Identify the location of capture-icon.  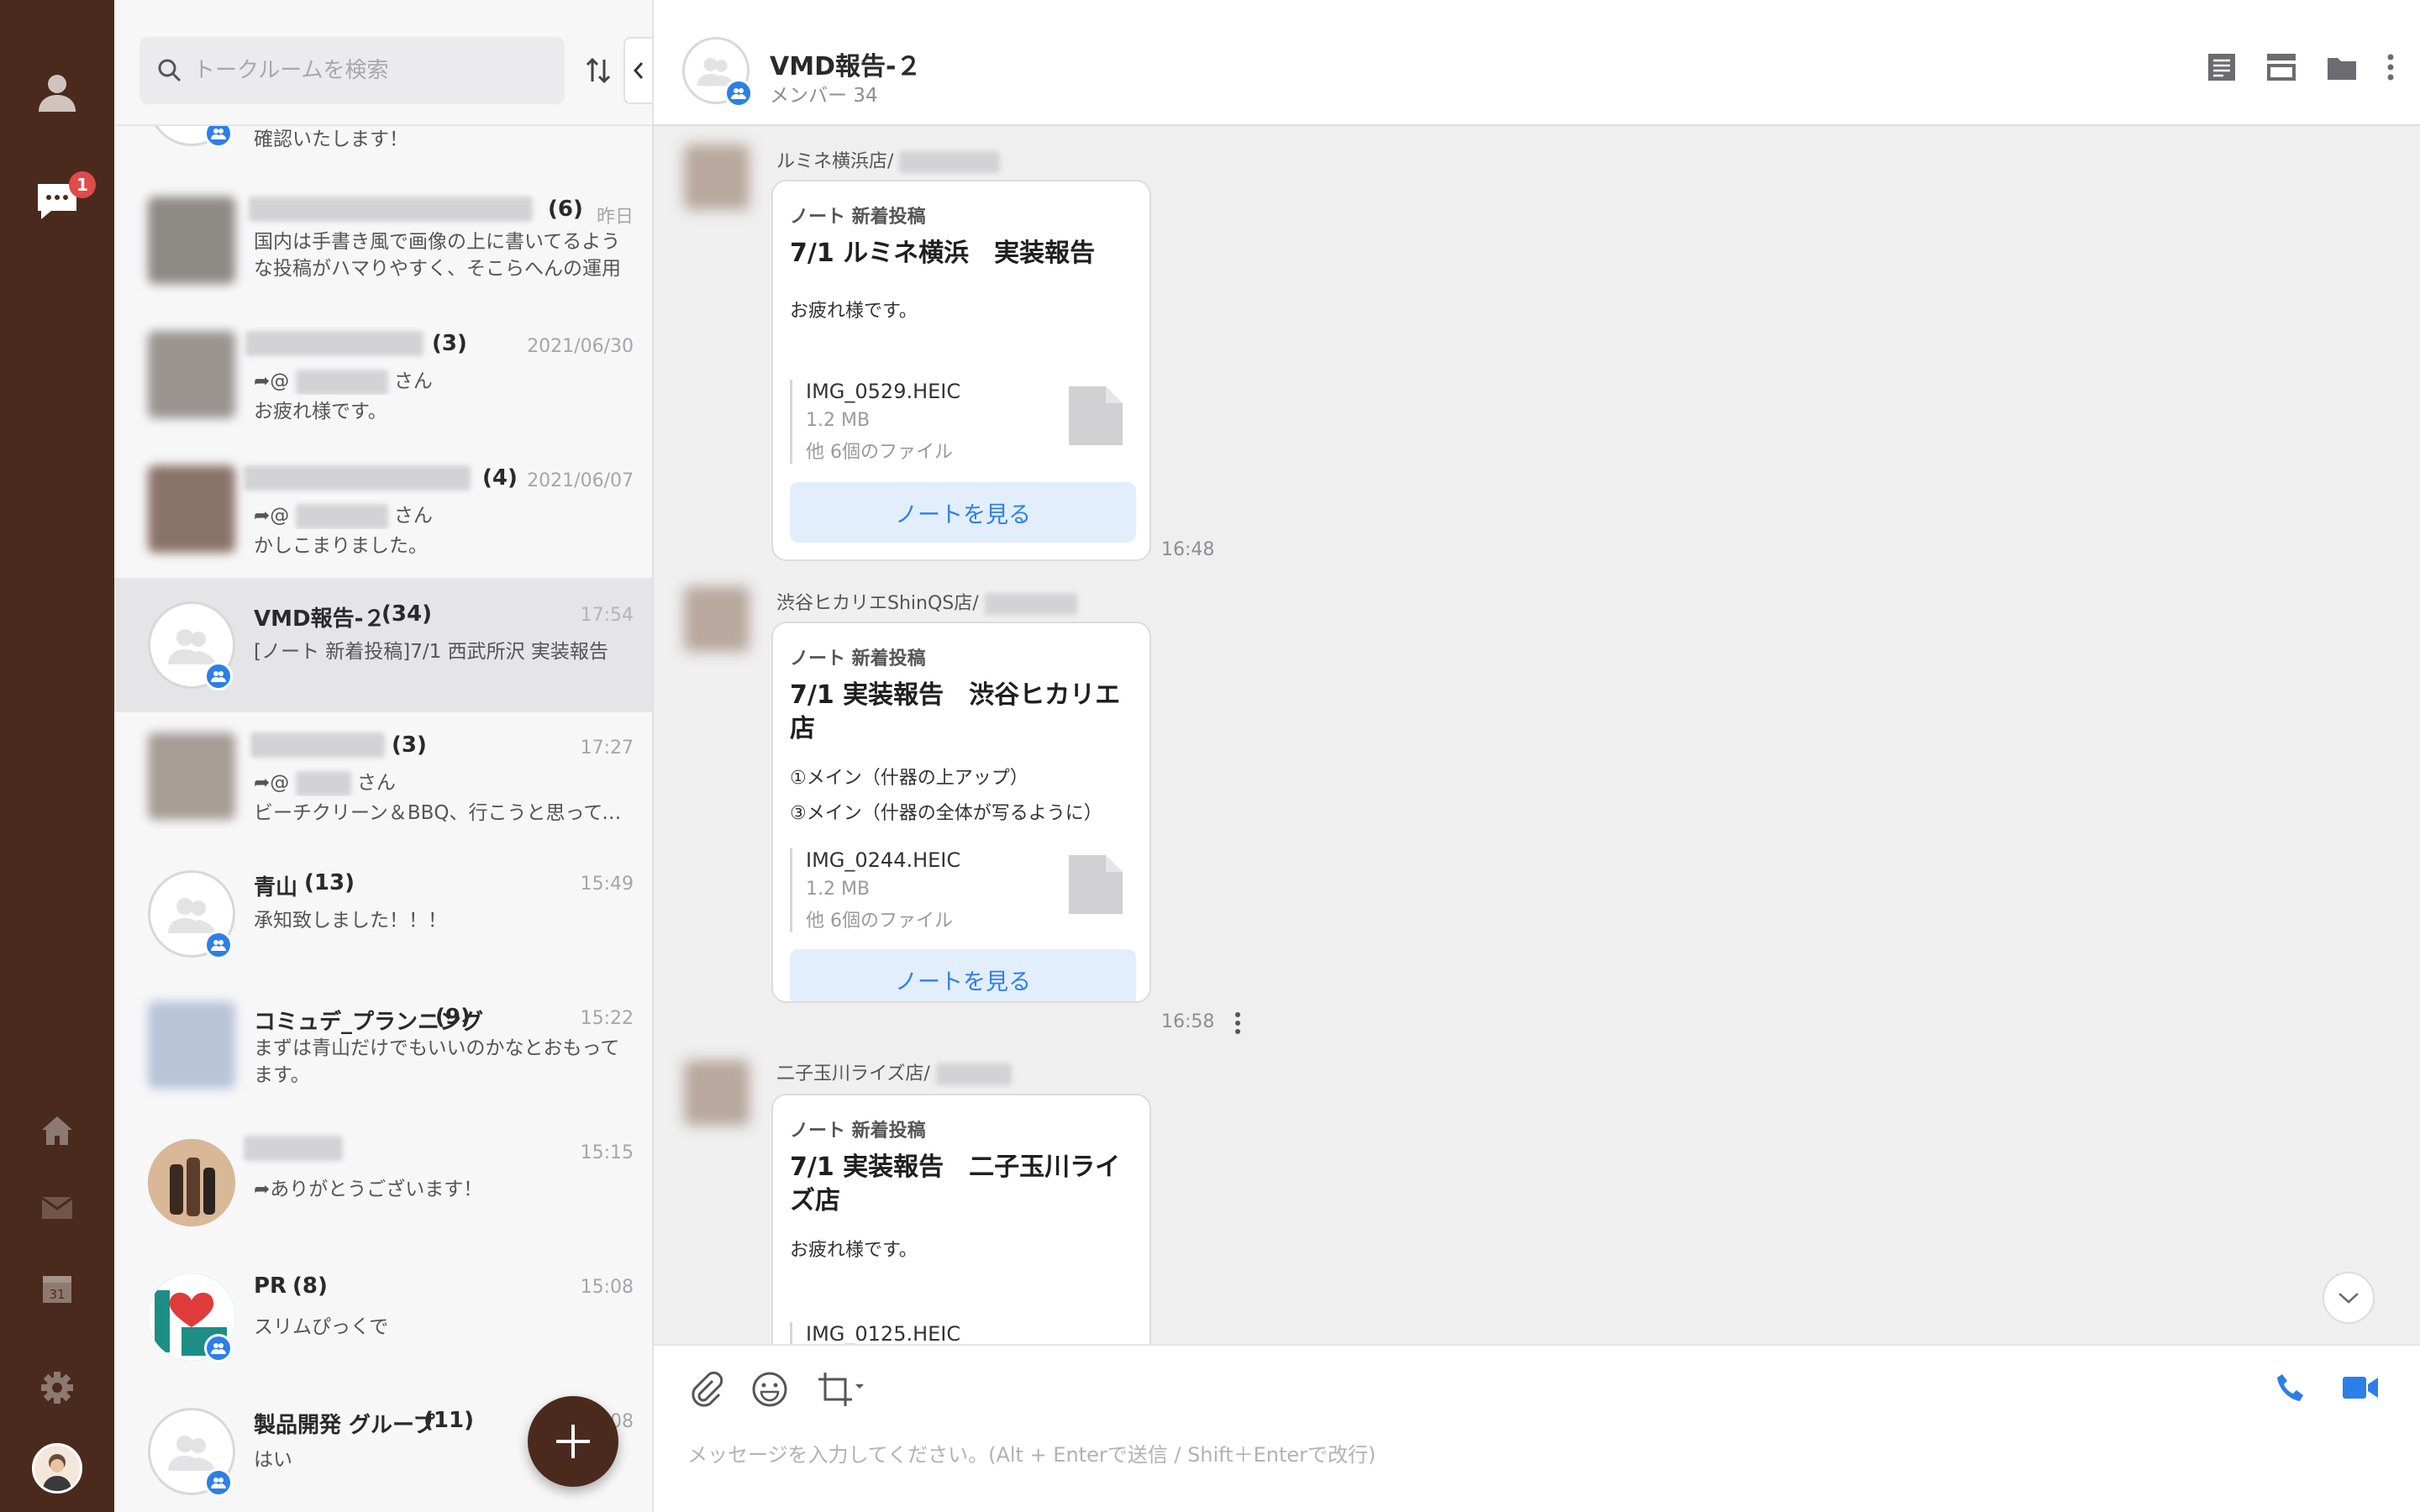
(840, 1389).